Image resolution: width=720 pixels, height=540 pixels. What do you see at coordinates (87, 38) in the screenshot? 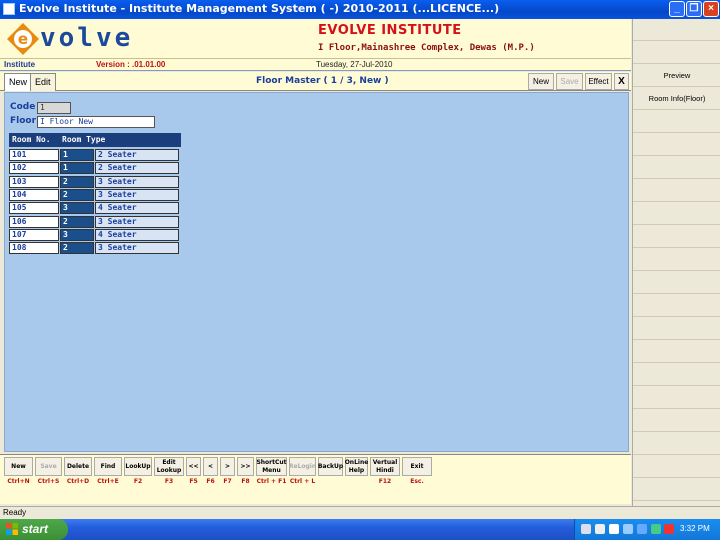
I see `logo-wordmark: volve` at bounding box center [87, 38].